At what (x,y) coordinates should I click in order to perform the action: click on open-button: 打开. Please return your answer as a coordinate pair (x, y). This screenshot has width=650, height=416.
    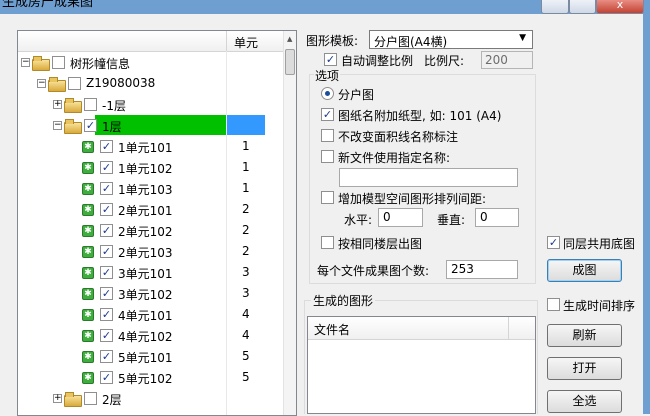
    Looking at the image, I should click on (584, 368).